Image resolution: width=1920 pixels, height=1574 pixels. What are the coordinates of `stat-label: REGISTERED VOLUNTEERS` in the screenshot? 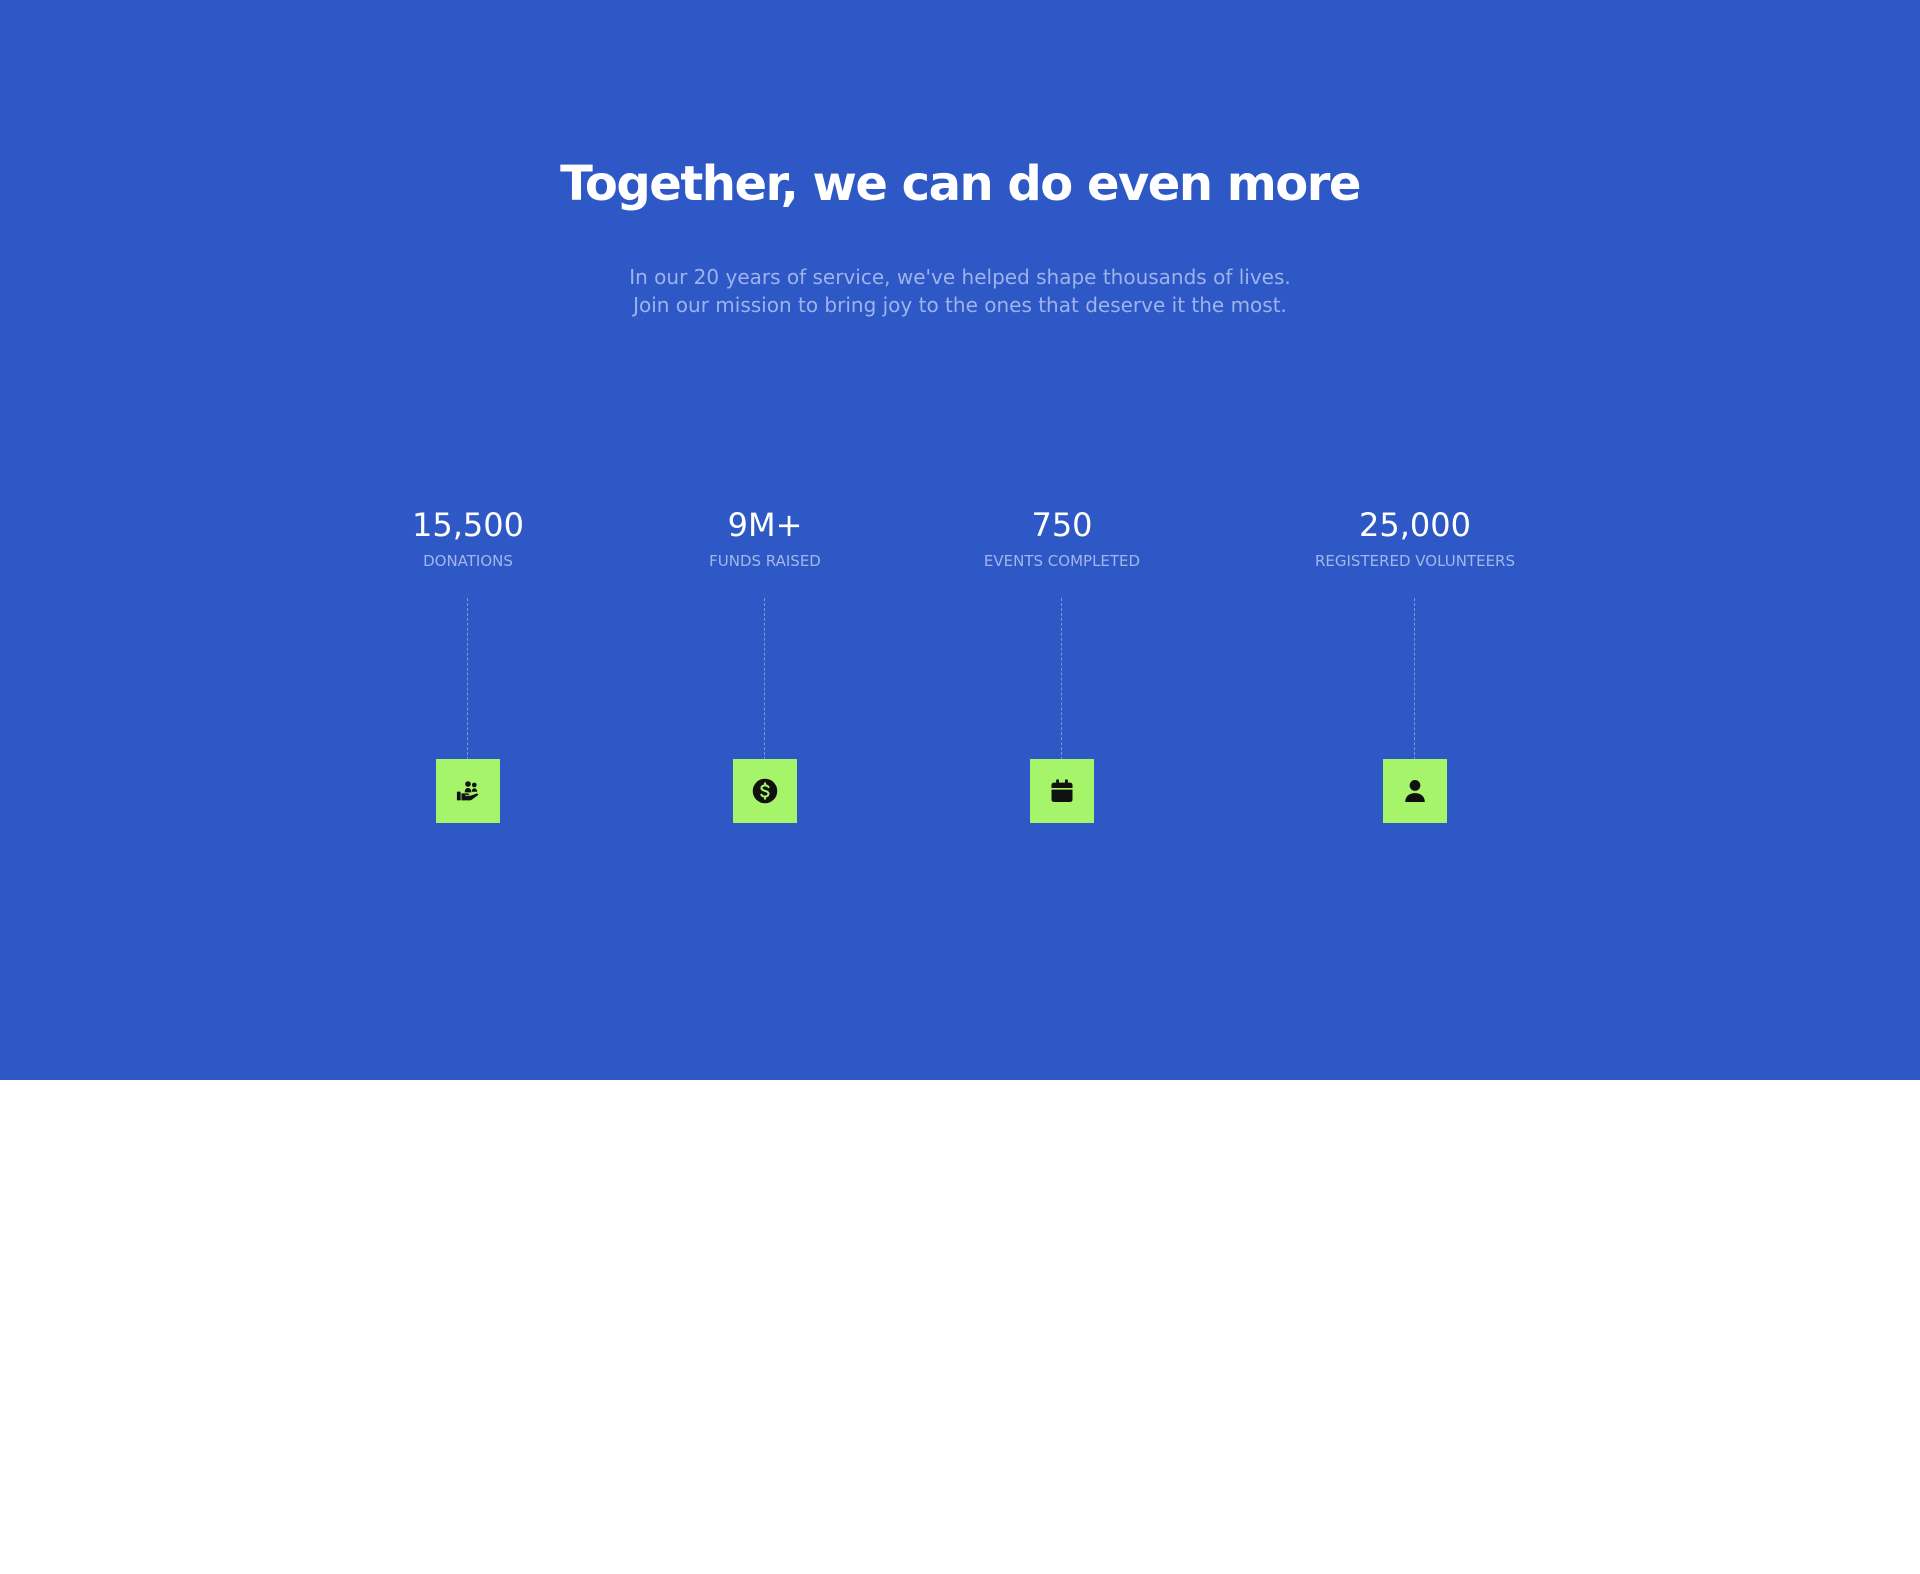 It's located at (1414, 561).